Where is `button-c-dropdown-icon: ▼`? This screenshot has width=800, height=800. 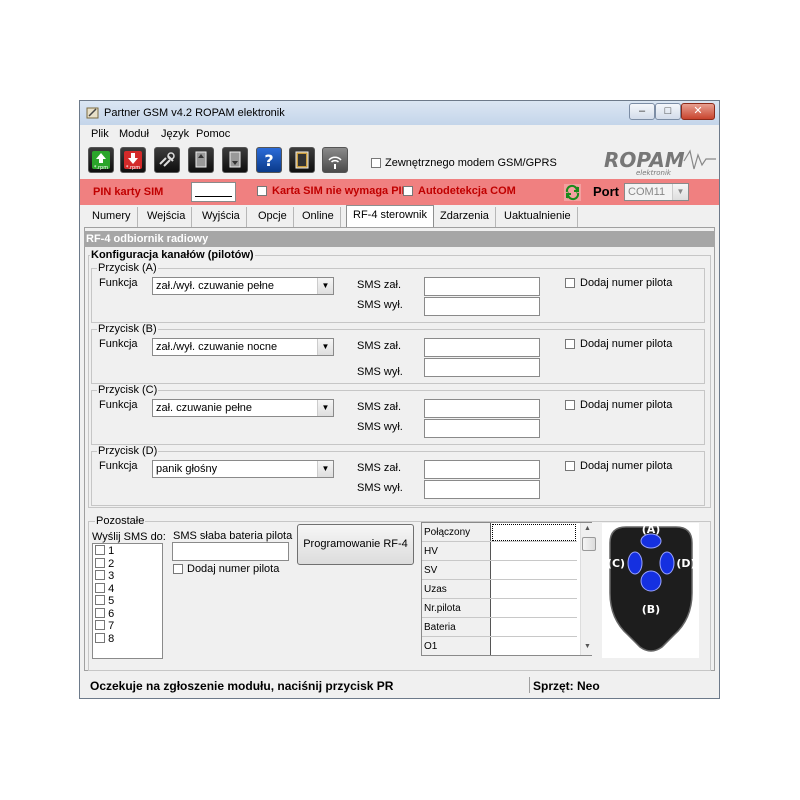
button-c-dropdown-icon: ▼ is located at coordinates (325, 408).